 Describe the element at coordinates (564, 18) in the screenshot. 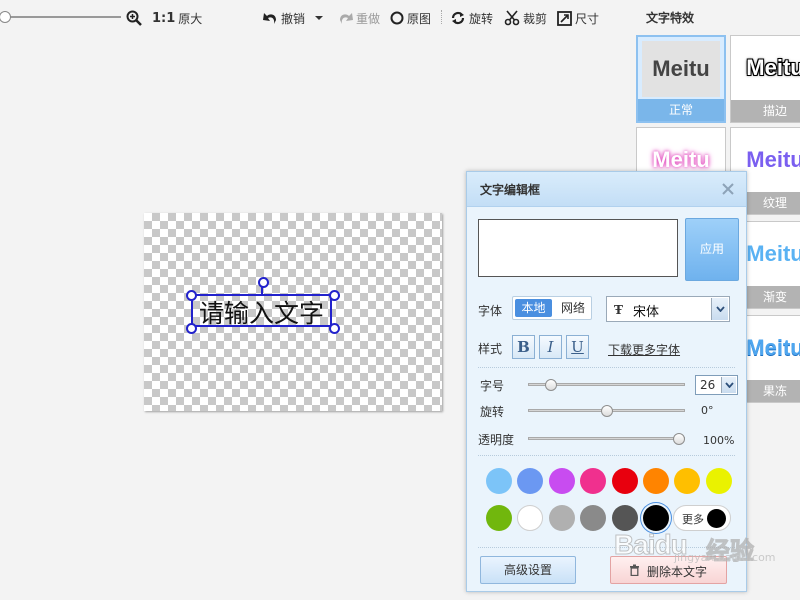

I see `resize-icon` at that location.